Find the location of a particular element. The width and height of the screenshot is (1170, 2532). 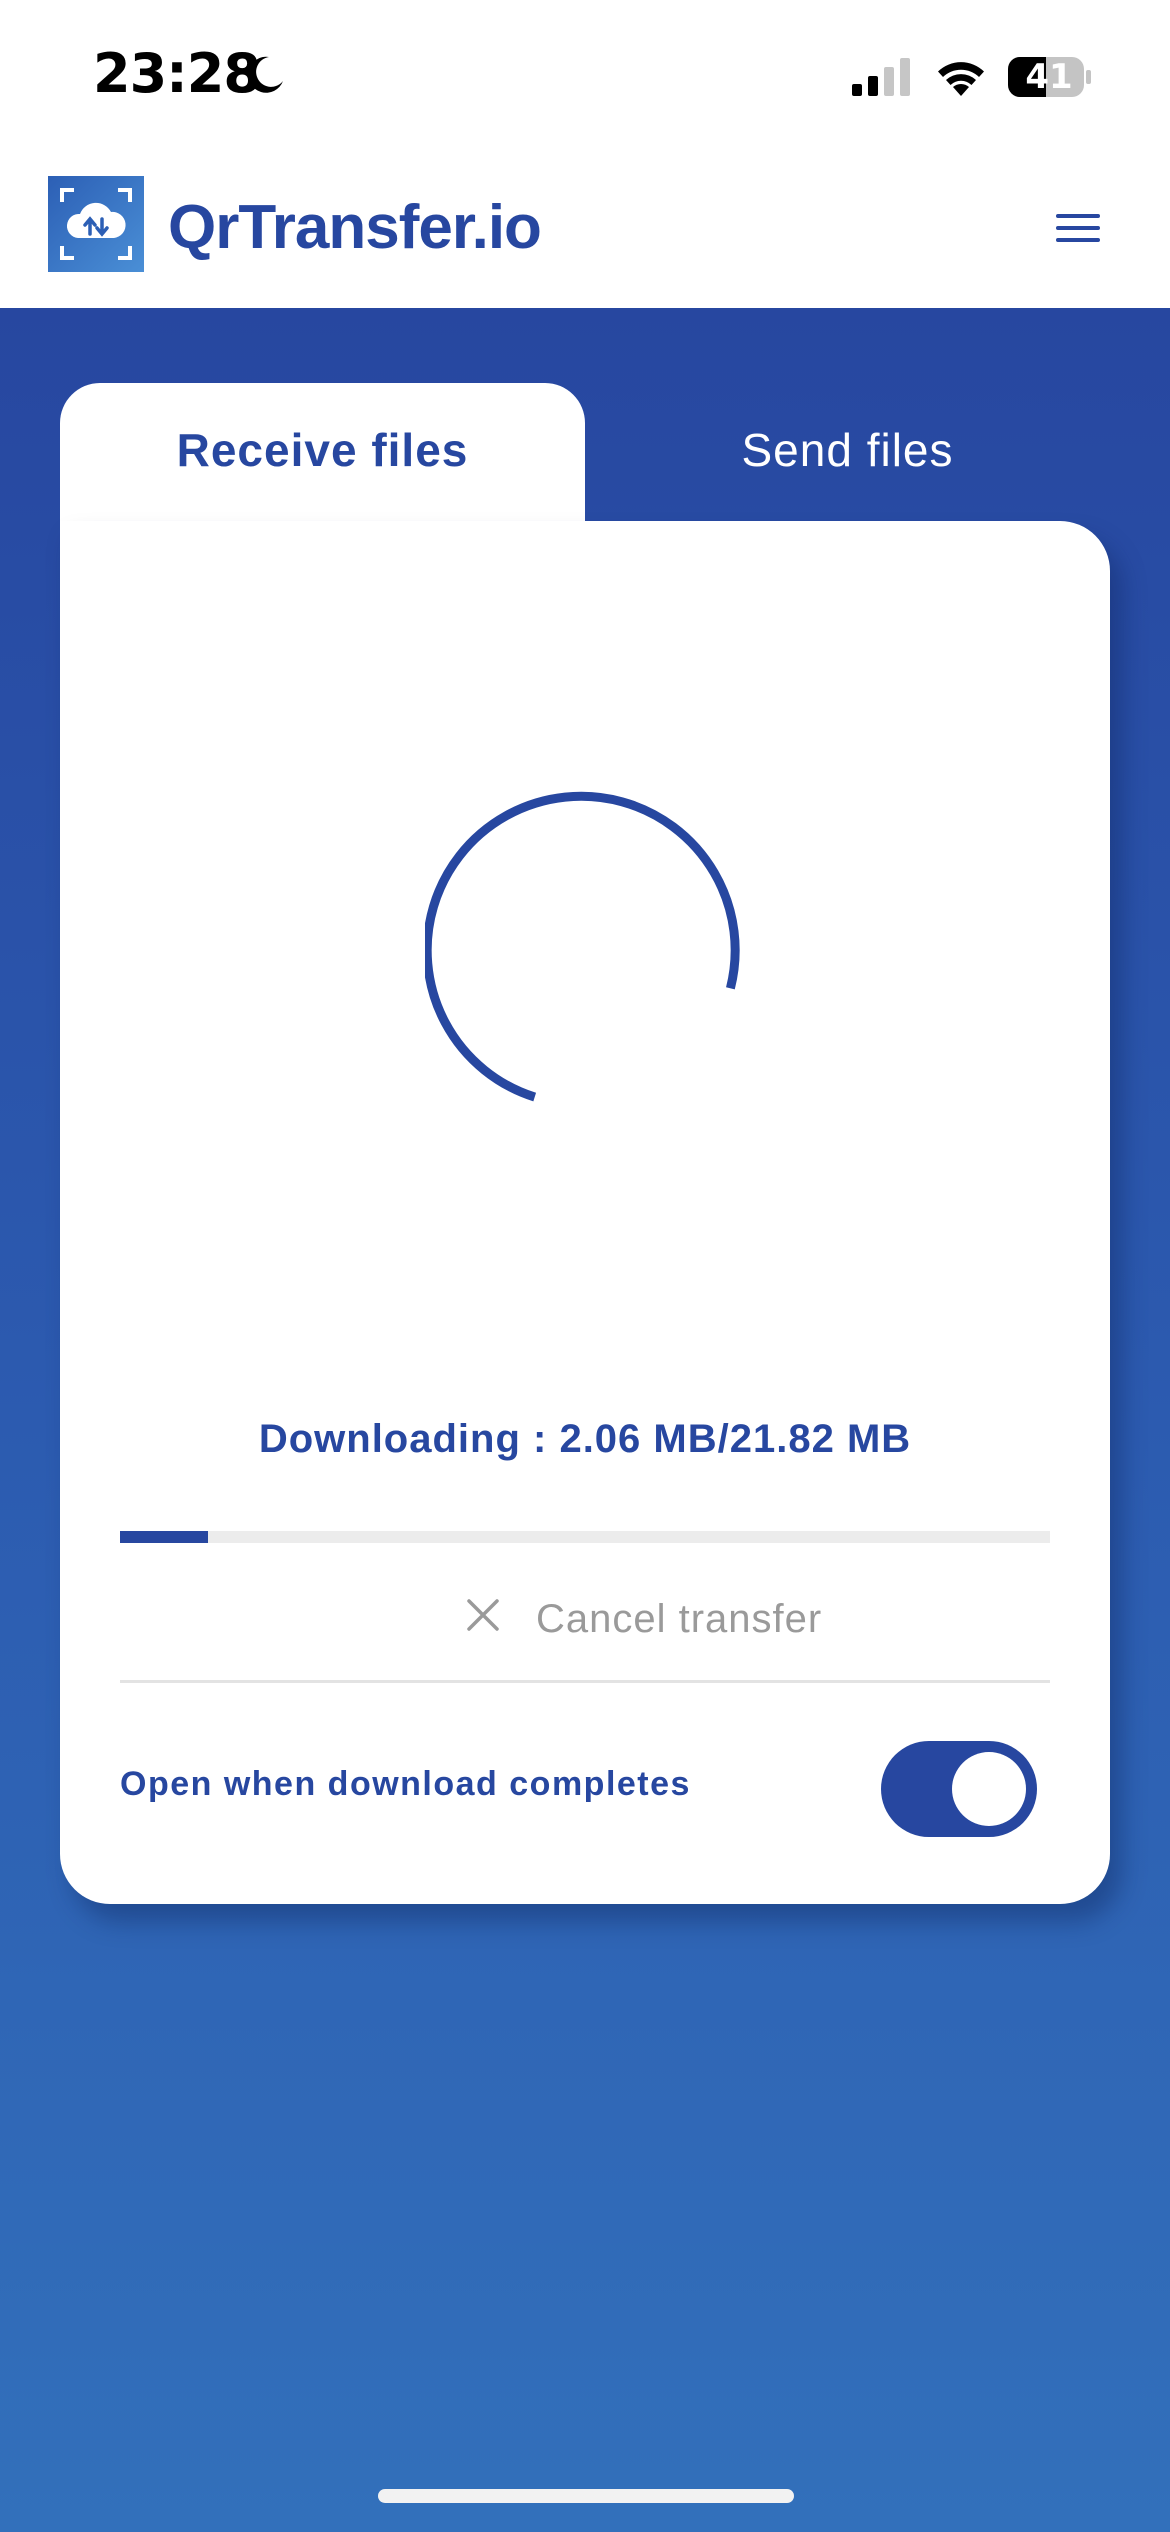

moon-icon is located at coordinates (265, 74).